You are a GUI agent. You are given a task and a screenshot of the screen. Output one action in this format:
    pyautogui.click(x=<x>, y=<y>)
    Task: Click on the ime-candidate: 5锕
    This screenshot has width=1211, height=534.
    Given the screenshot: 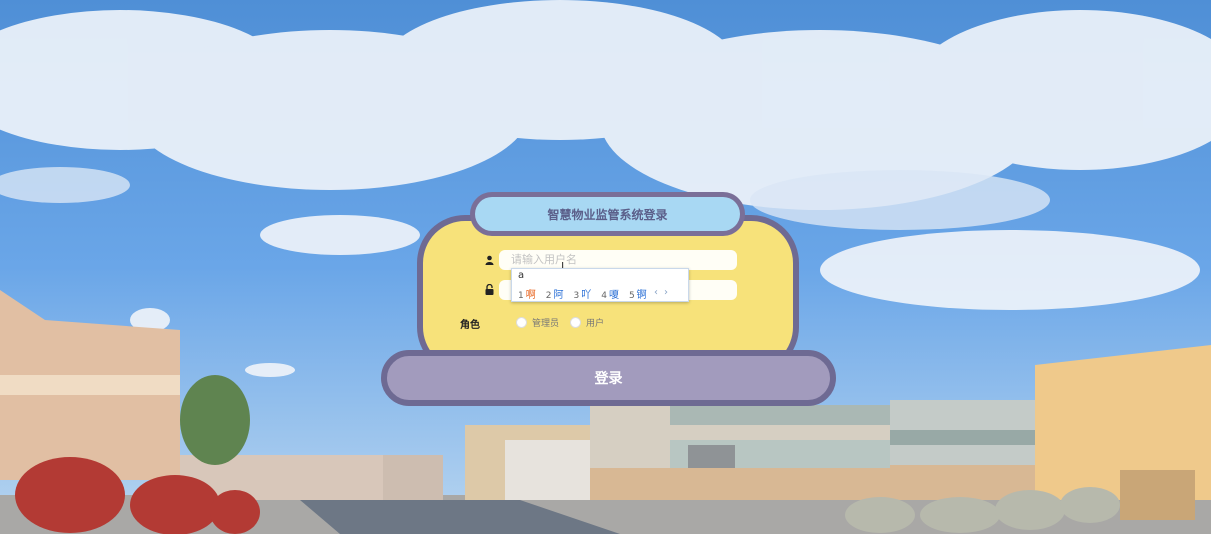 What is the action you would take?
    pyautogui.click(x=638, y=293)
    